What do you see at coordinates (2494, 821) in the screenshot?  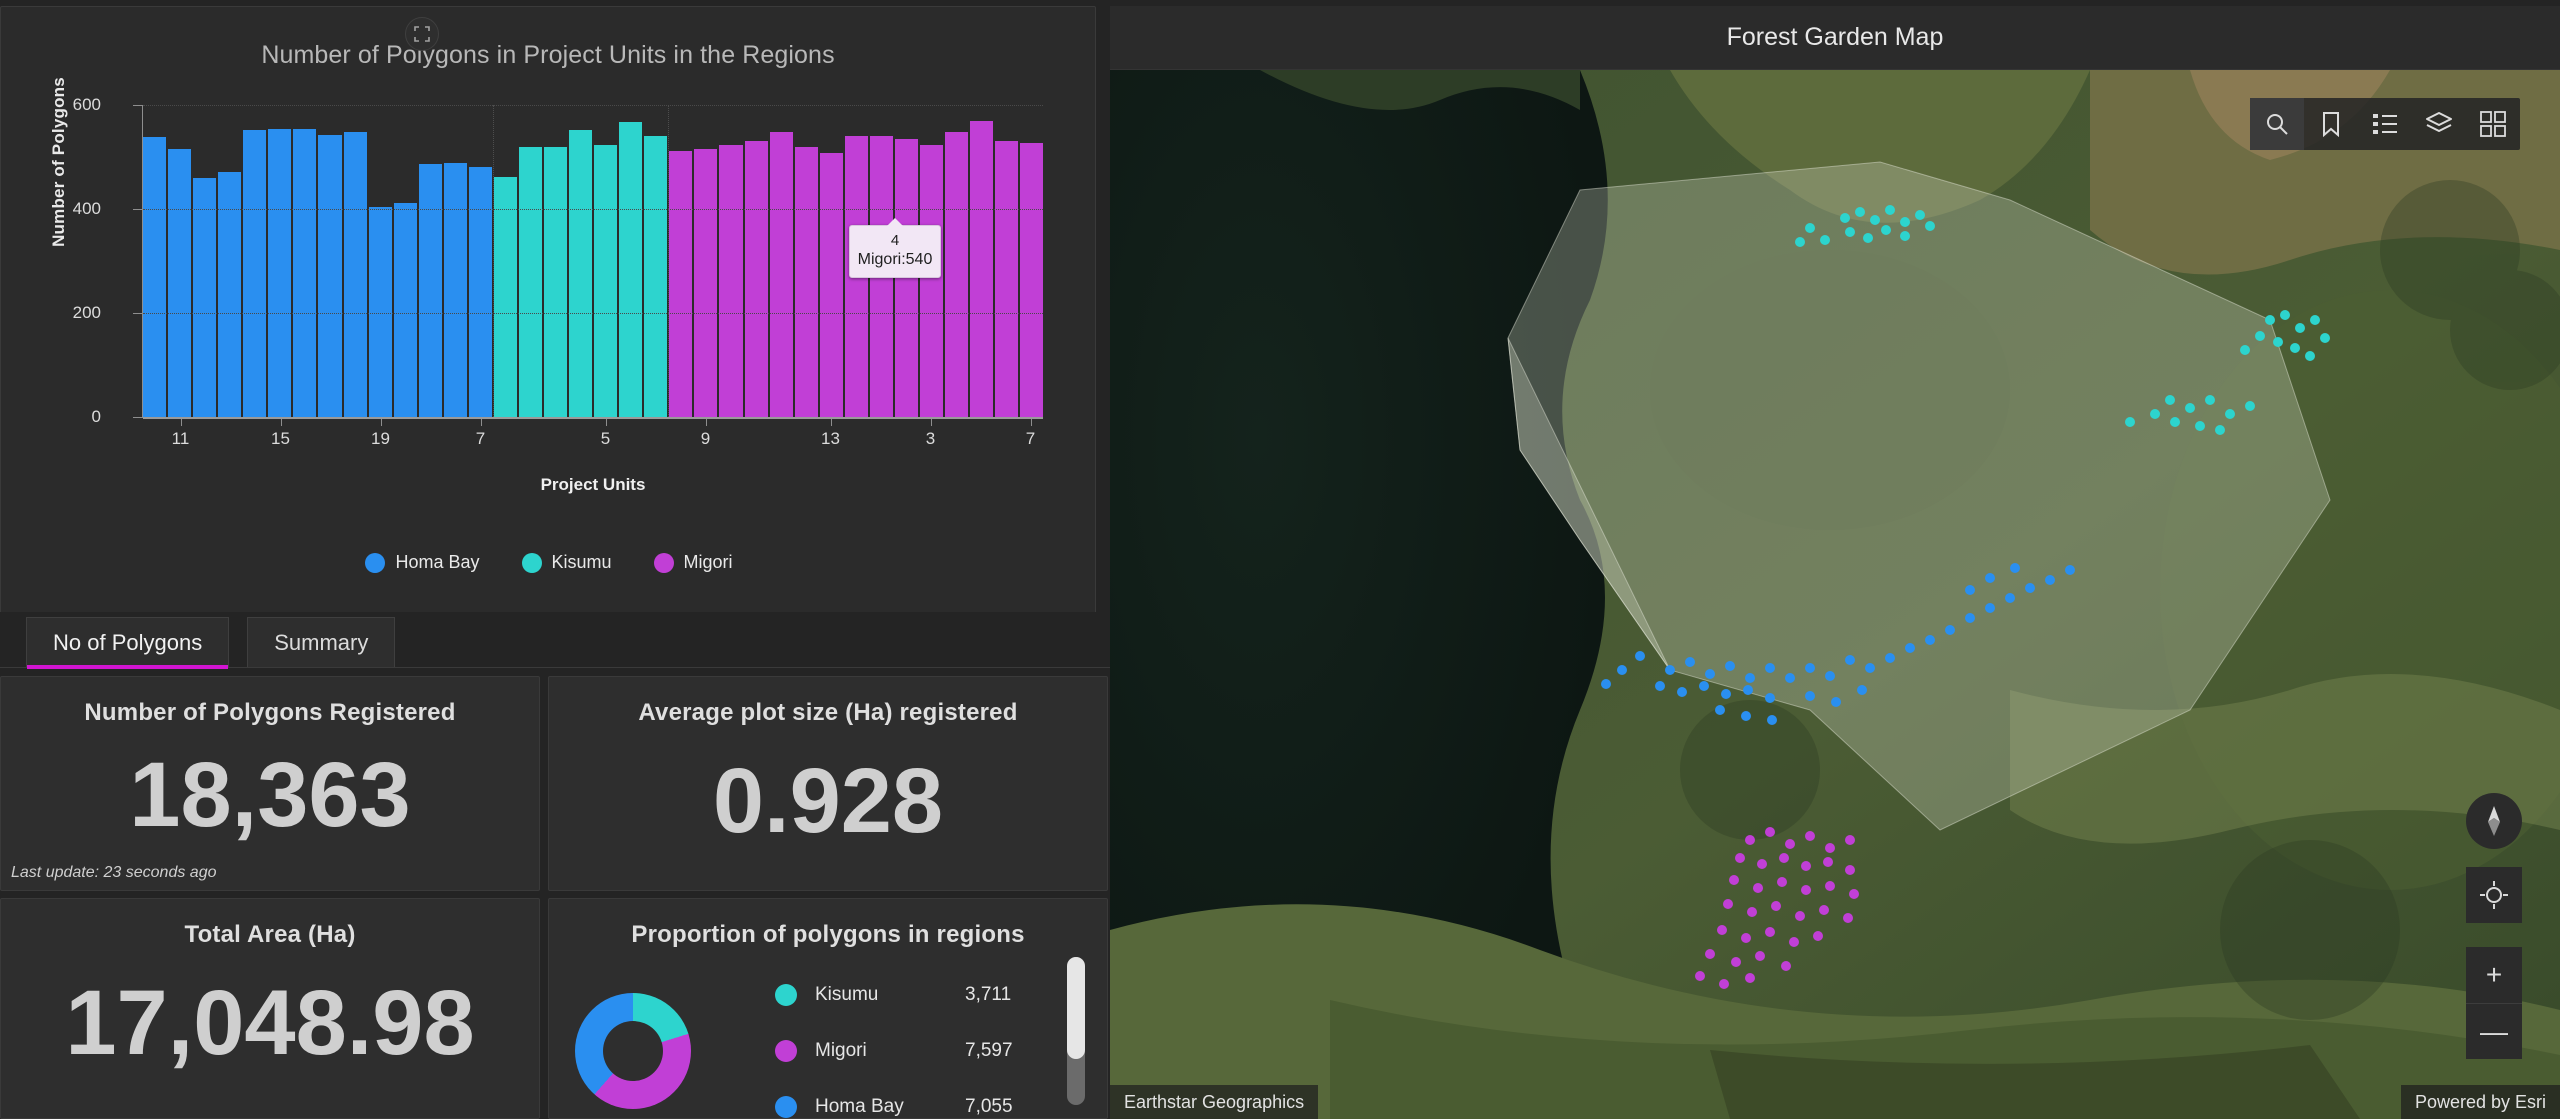 I see `compass-icon` at bounding box center [2494, 821].